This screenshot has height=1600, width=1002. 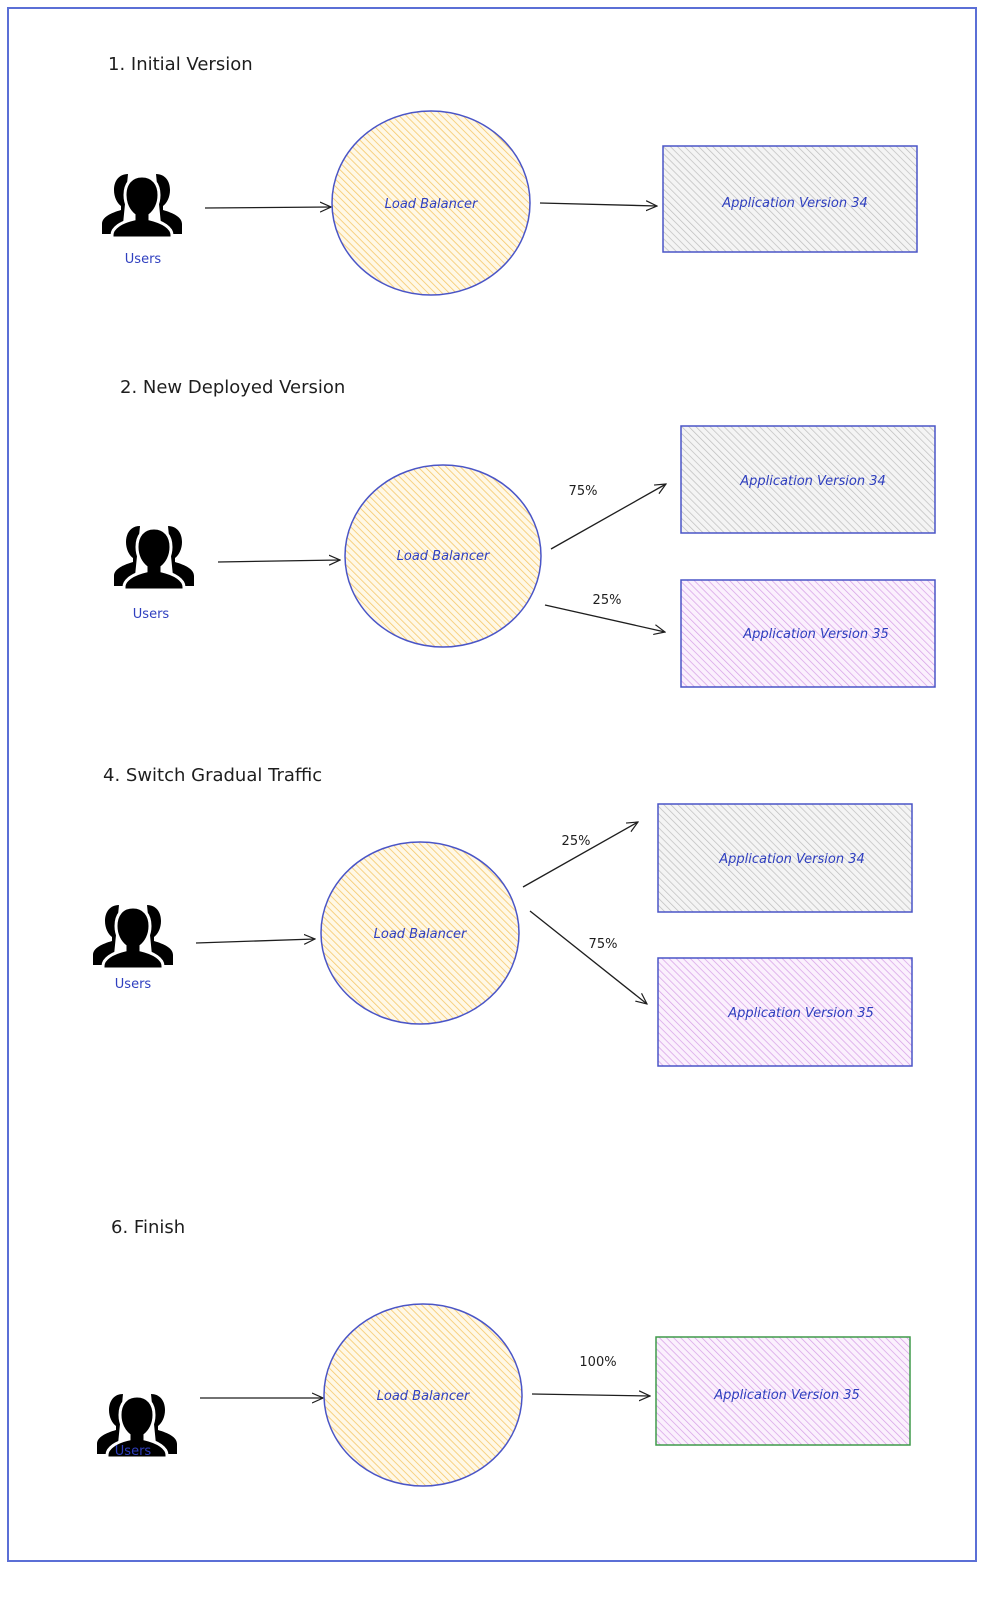 What do you see at coordinates (603, 944) in the screenshot?
I see `traffic-percent-v35: 75%` at bounding box center [603, 944].